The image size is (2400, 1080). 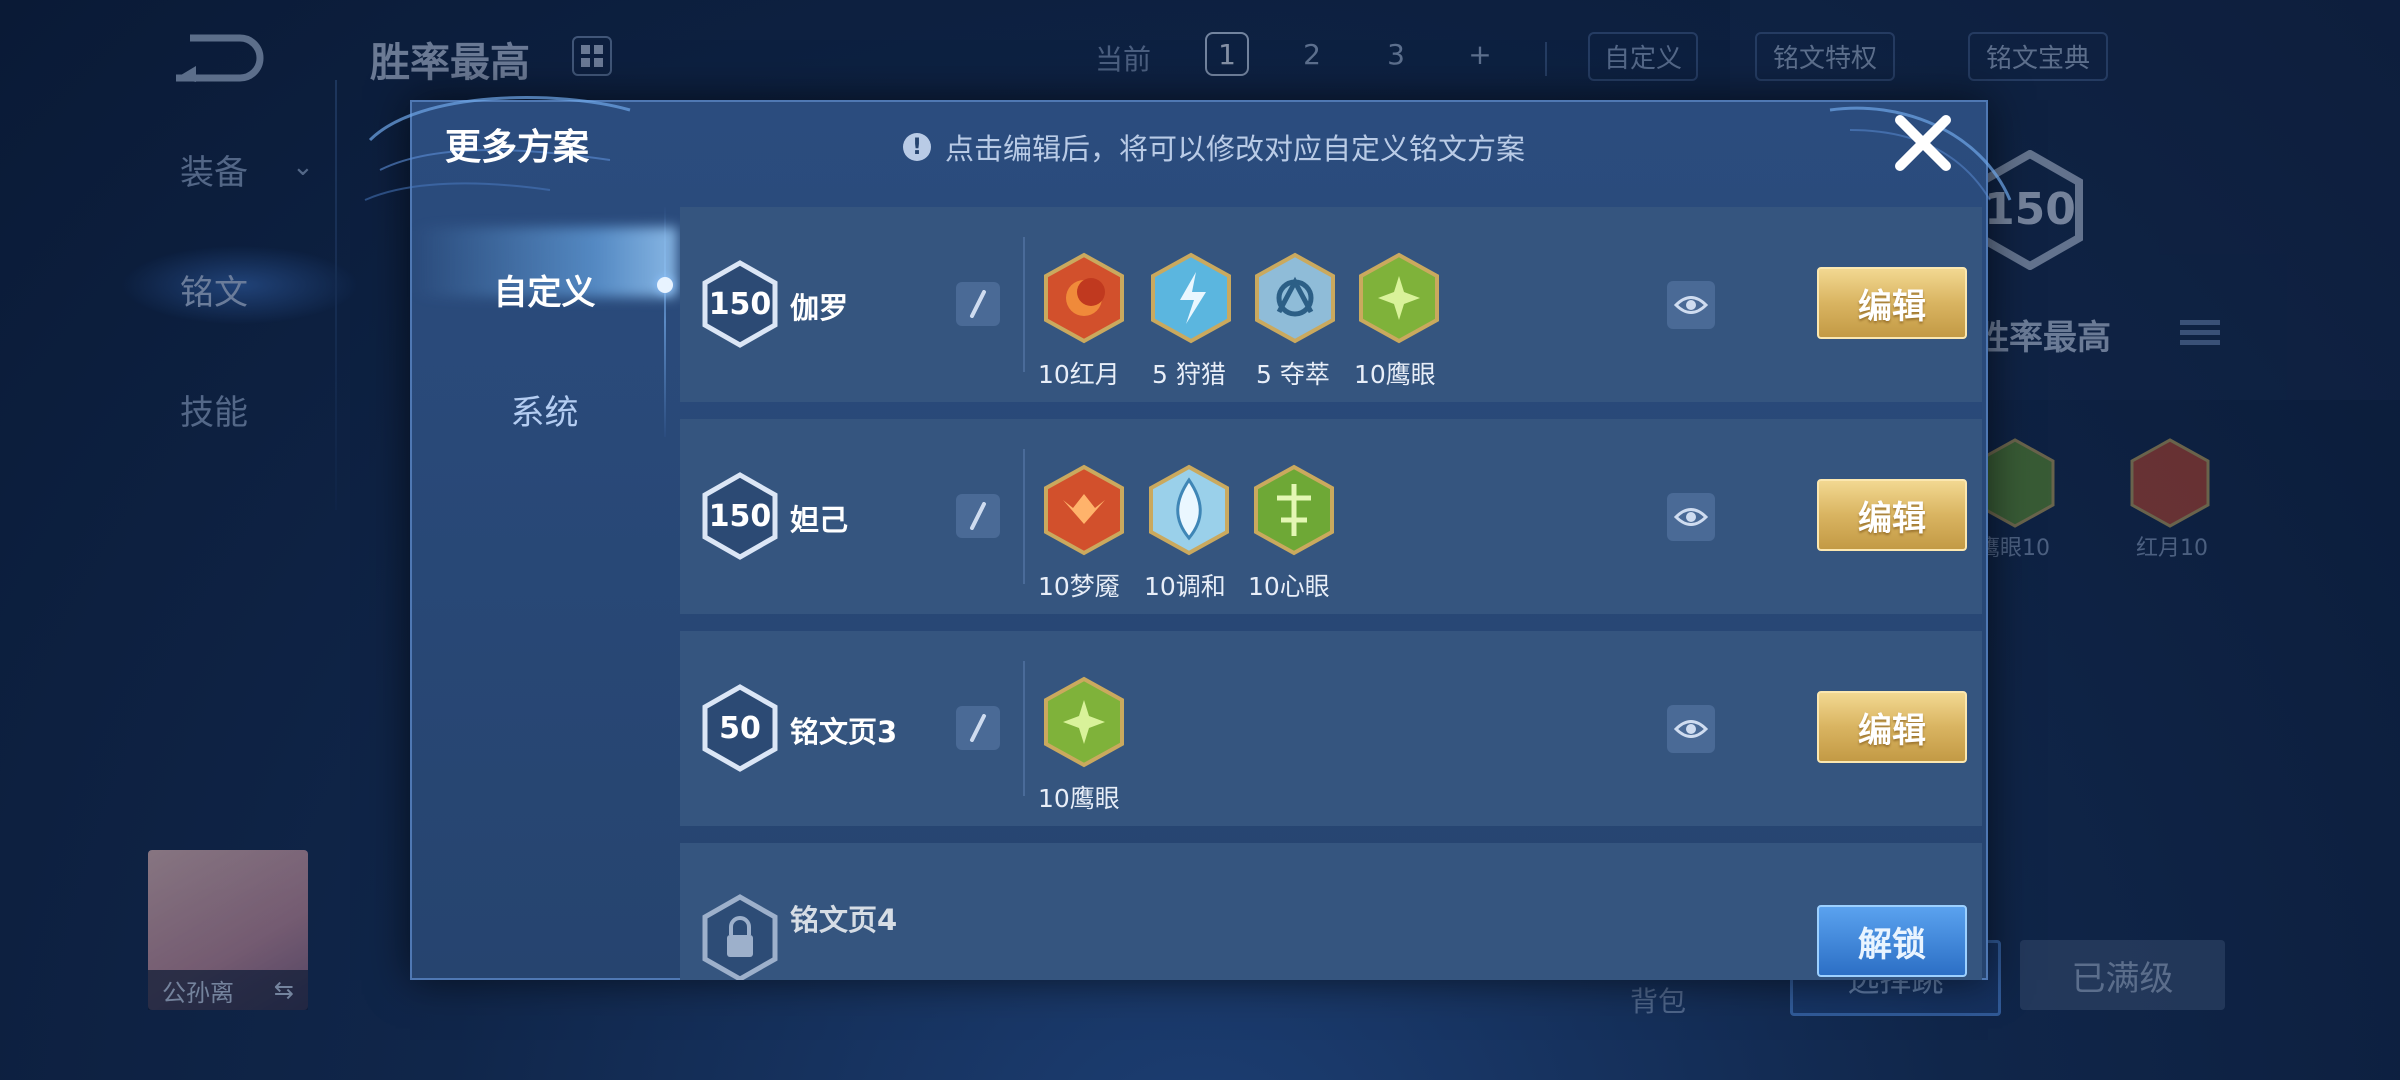 What do you see at coordinates (303, 167) in the screenshot?
I see `chevron-down-icon: ⌄` at bounding box center [303, 167].